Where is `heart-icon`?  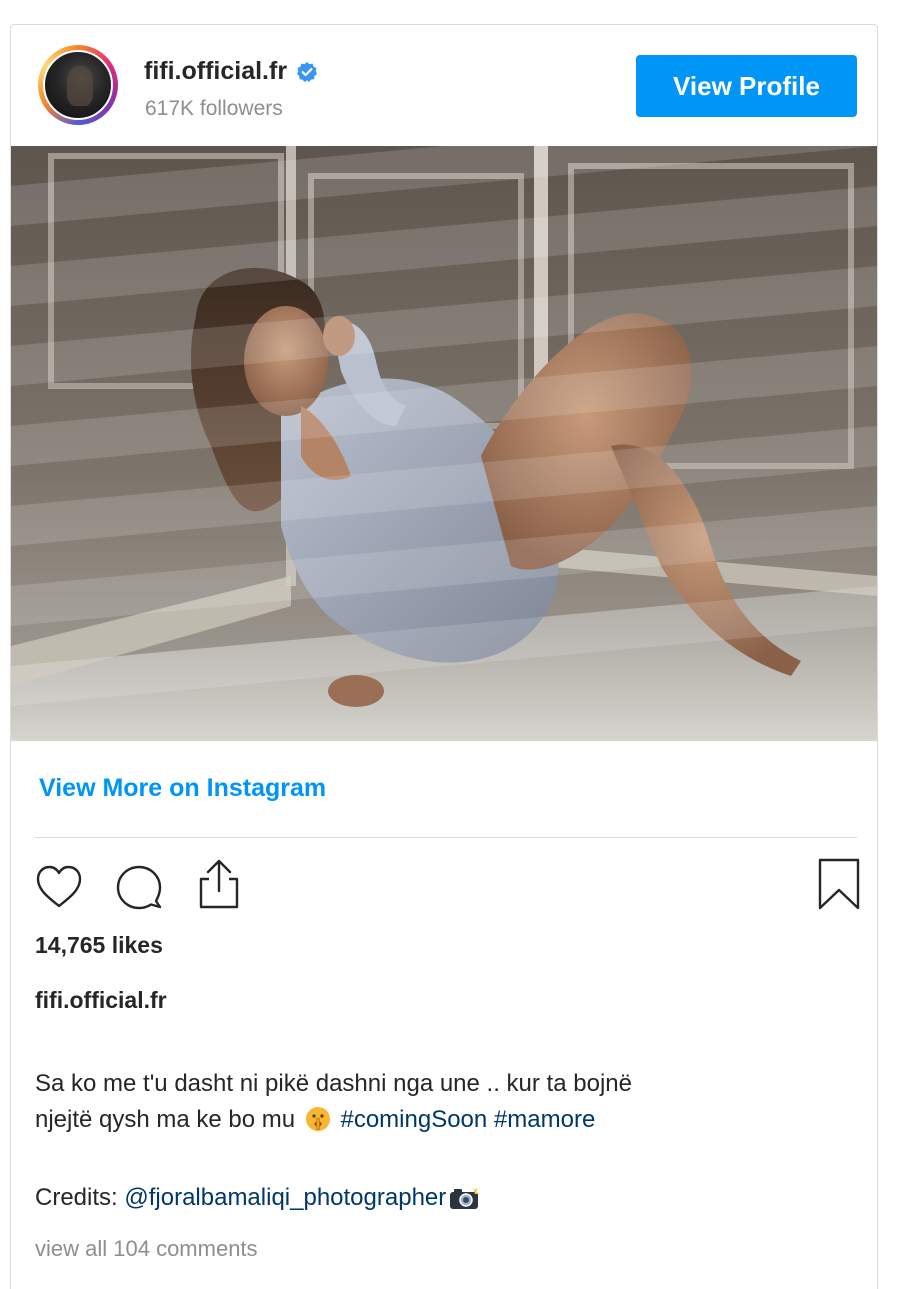 heart-icon is located at coordinates (59, 889).